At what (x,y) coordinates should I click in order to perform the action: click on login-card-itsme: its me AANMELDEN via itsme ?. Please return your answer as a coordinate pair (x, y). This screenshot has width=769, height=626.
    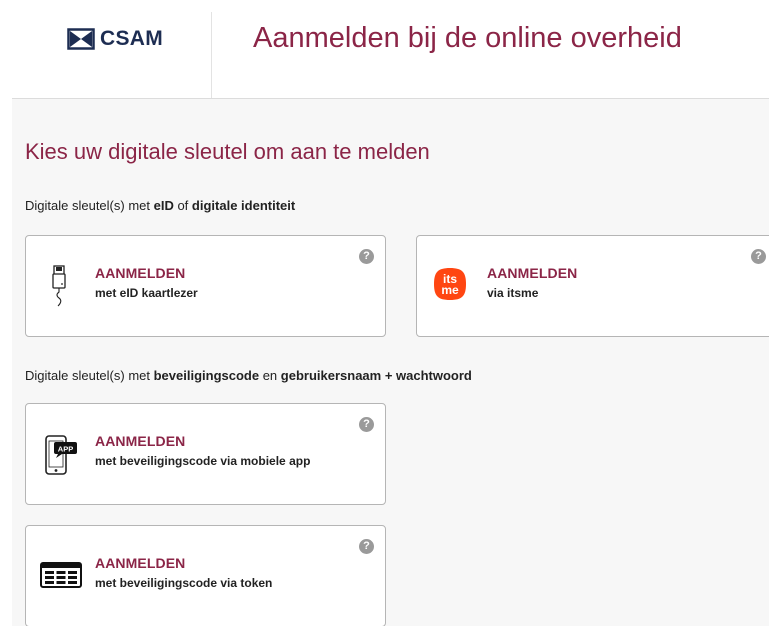
    Looking at the image, I should click on (592, 286).